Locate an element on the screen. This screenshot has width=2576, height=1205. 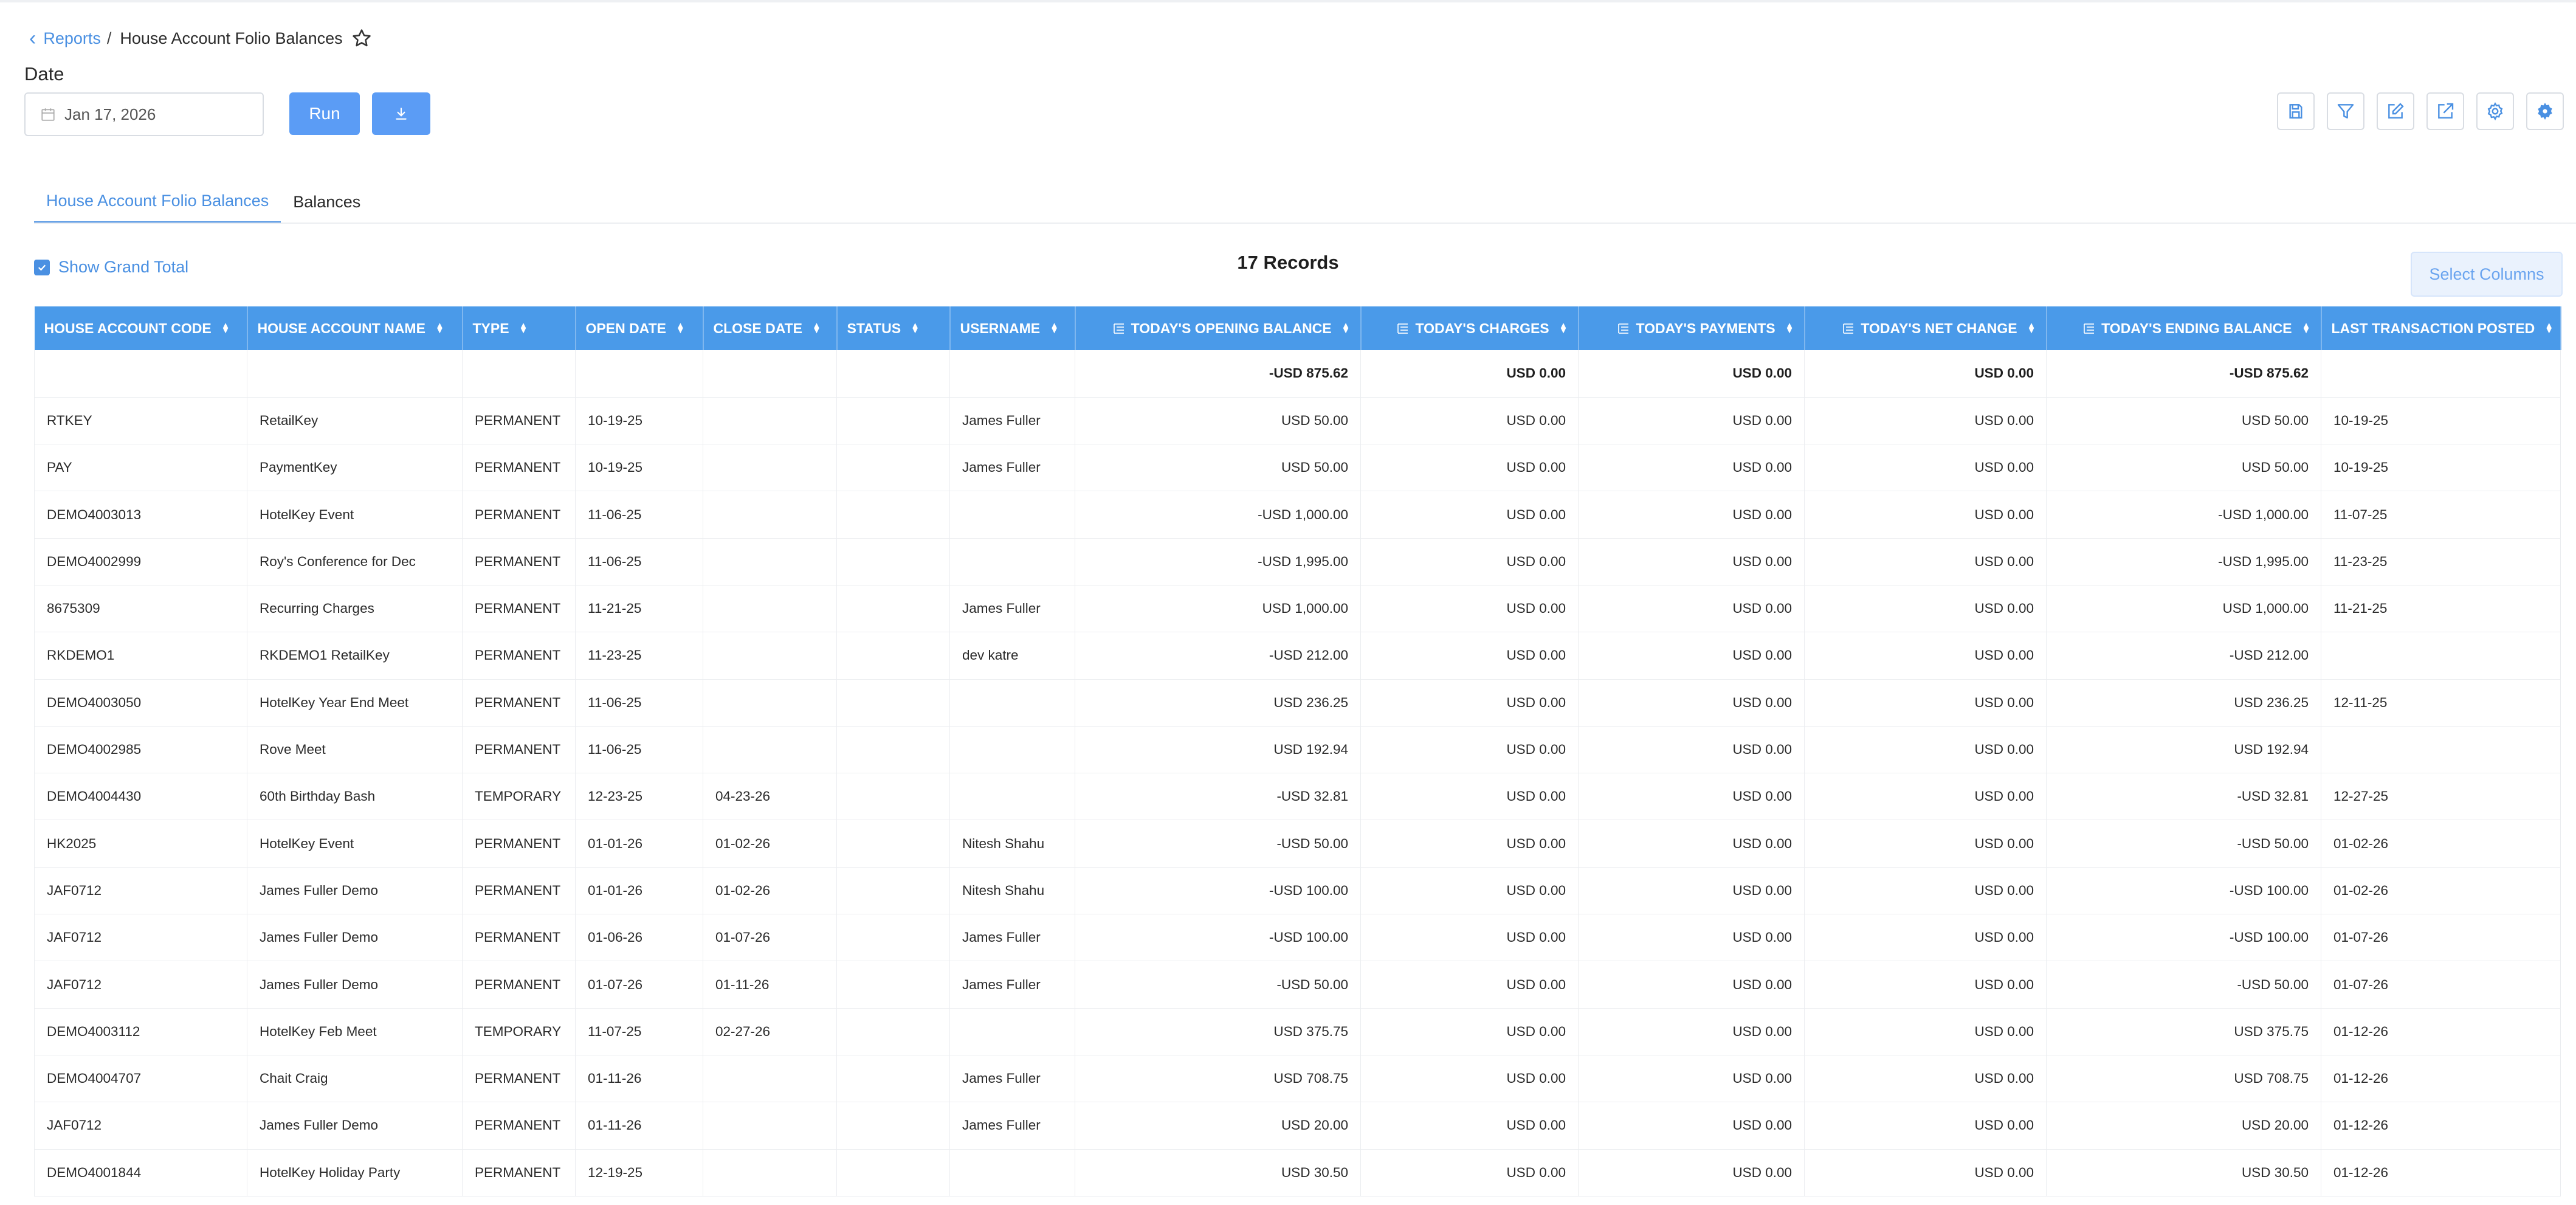
table-cell: USD 236.25 is located at coordinates (2183, 703).